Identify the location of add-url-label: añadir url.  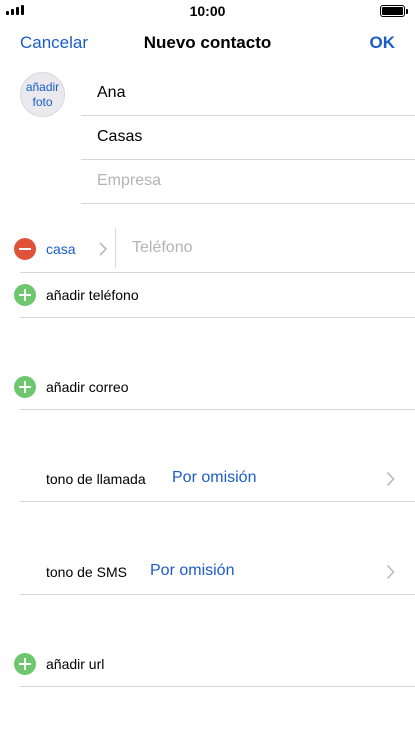
(75, 664).